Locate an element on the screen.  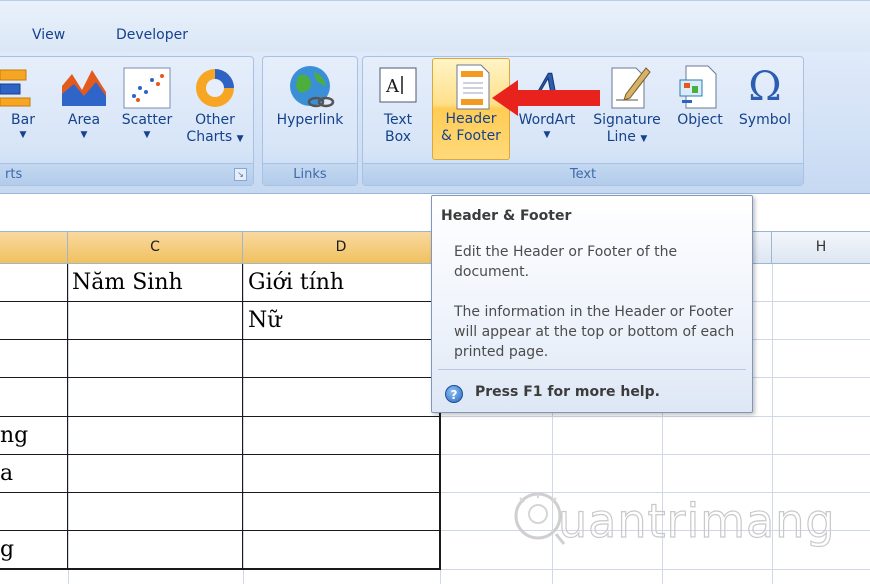
cell-b5: ng is located at coordinates (14, 435).